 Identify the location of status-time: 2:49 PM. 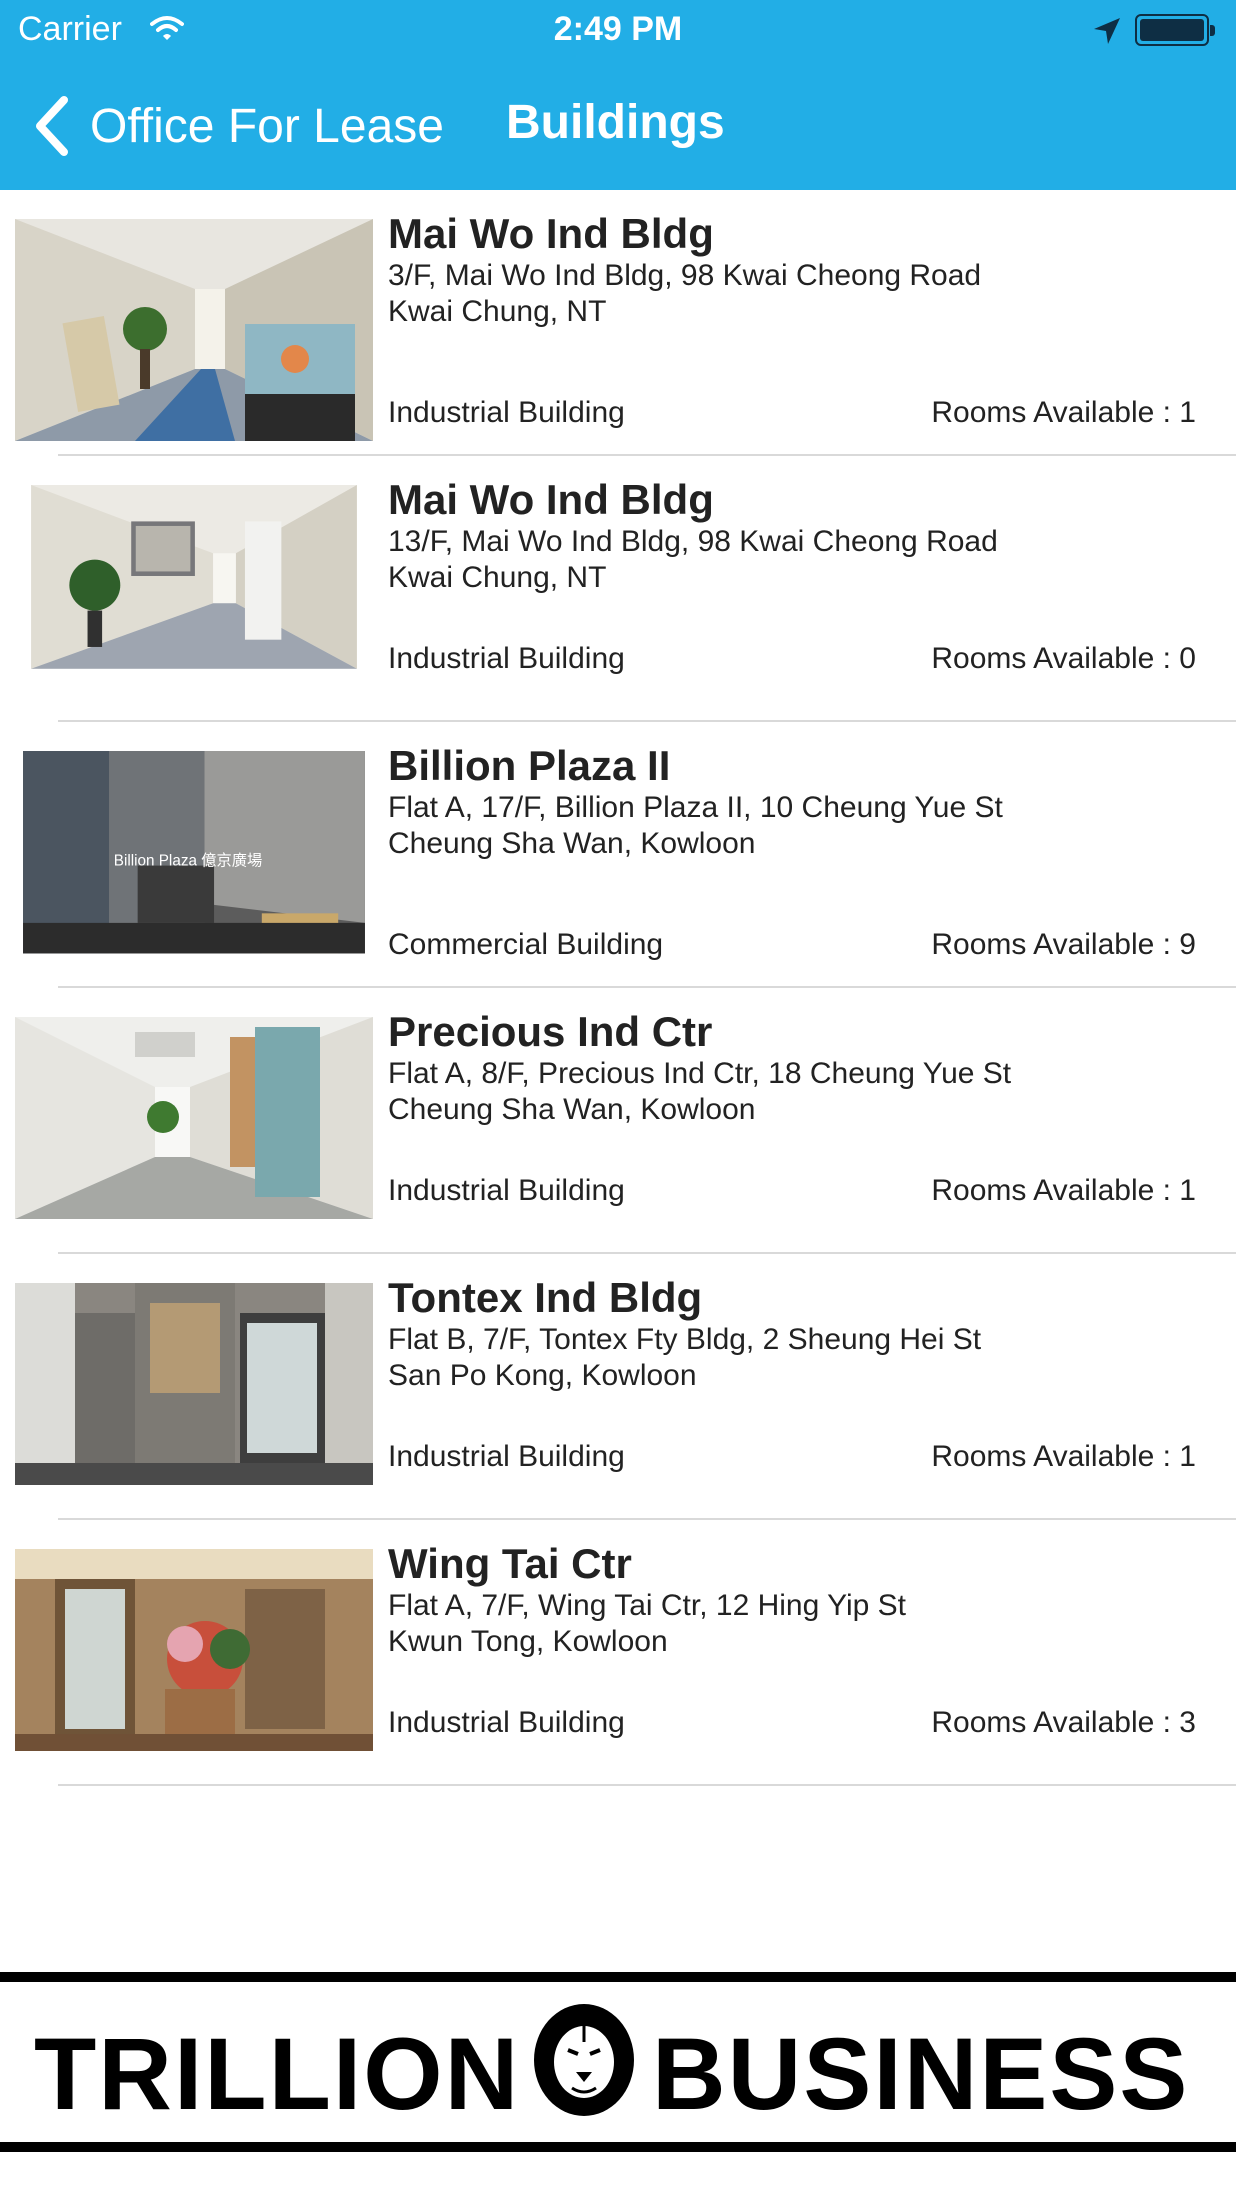
(618, 29).